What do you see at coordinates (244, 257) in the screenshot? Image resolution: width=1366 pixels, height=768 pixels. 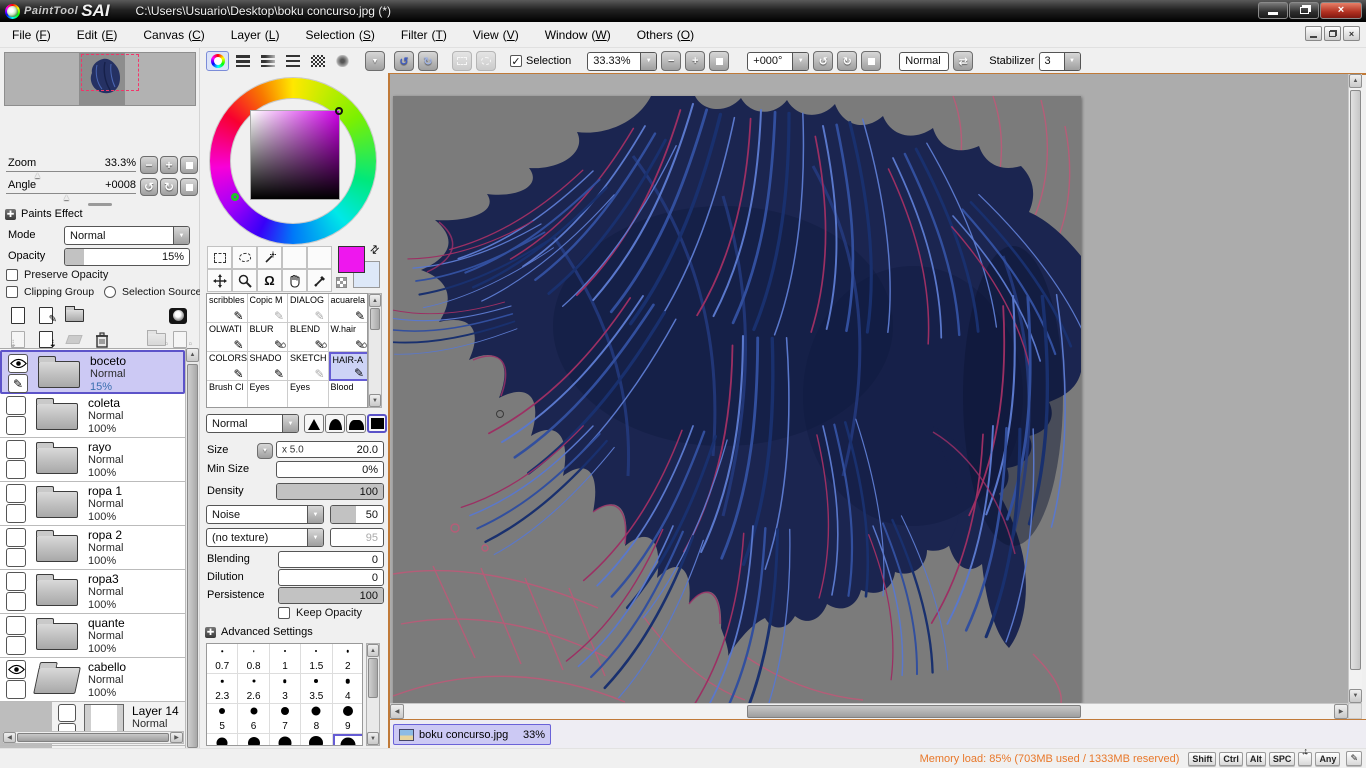 I see `lasso-tool` at bounding box center [244, 257].